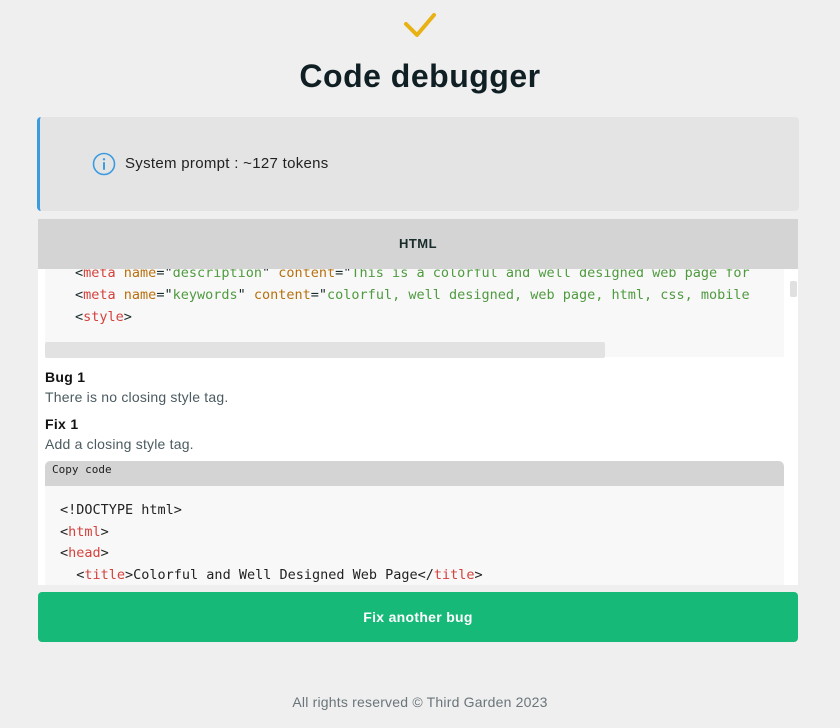 The width and height of the screenshot is (840, 728). What do you see at coordinates (414, 473) in the screenshot?
I see `copy-bar: Copy code` at bounding box center [414, 473].